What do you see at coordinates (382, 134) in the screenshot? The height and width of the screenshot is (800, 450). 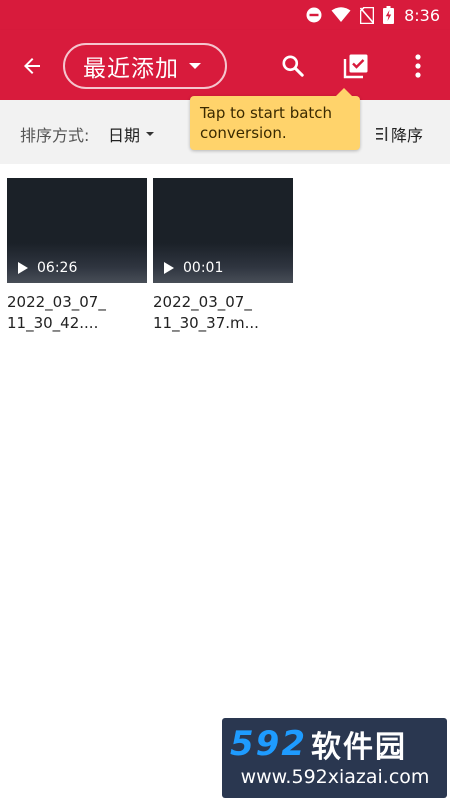 I see `sort-order-icon` at bounding box center [382, 134].